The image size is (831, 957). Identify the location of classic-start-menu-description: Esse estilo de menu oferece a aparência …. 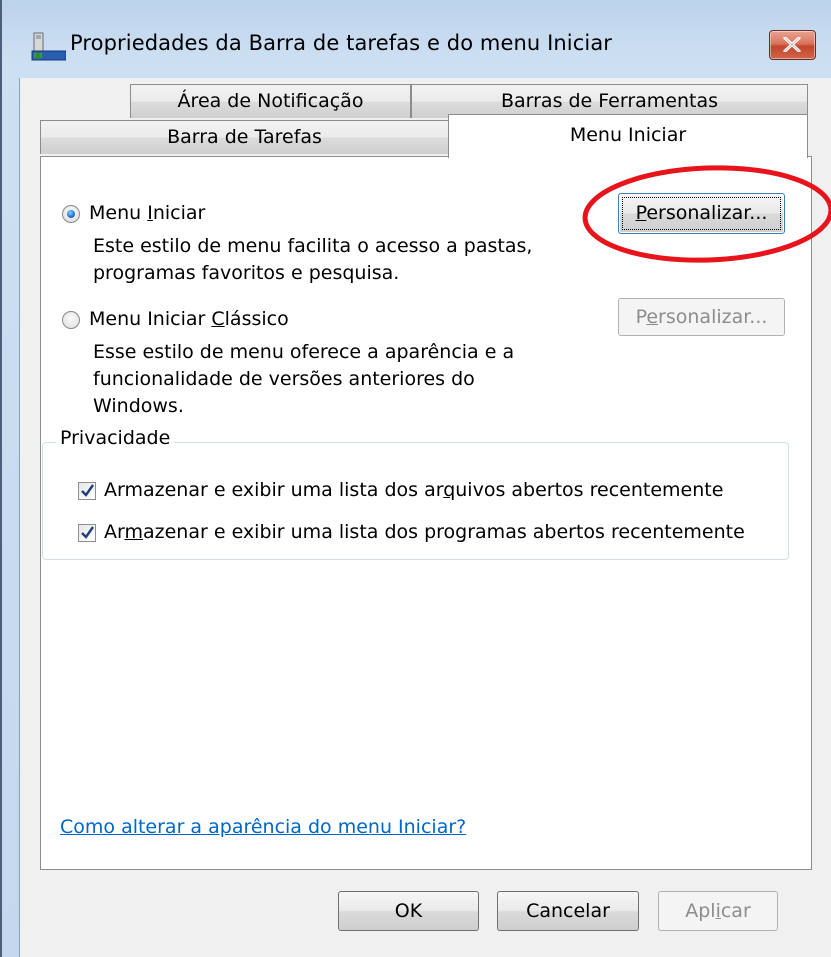
(303, 379).